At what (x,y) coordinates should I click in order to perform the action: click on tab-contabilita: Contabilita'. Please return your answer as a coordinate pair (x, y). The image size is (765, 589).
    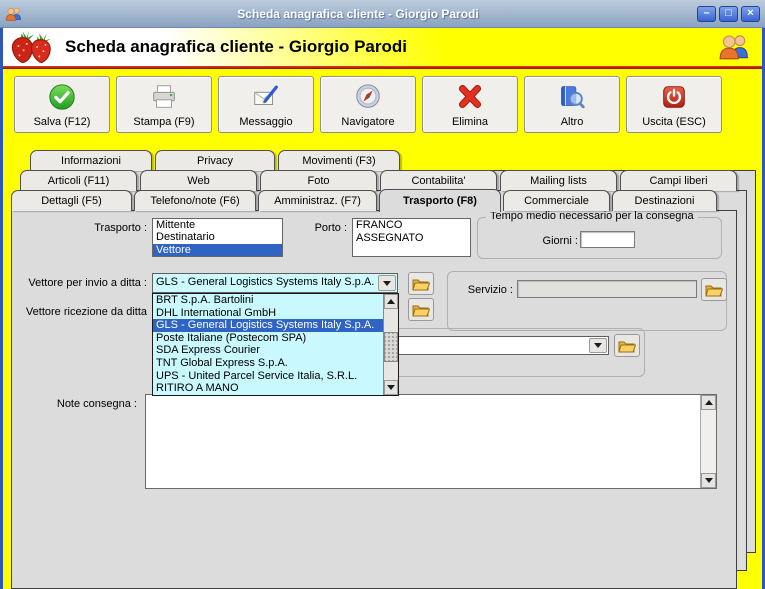
    Looking at the image, I should click on (438, 180).